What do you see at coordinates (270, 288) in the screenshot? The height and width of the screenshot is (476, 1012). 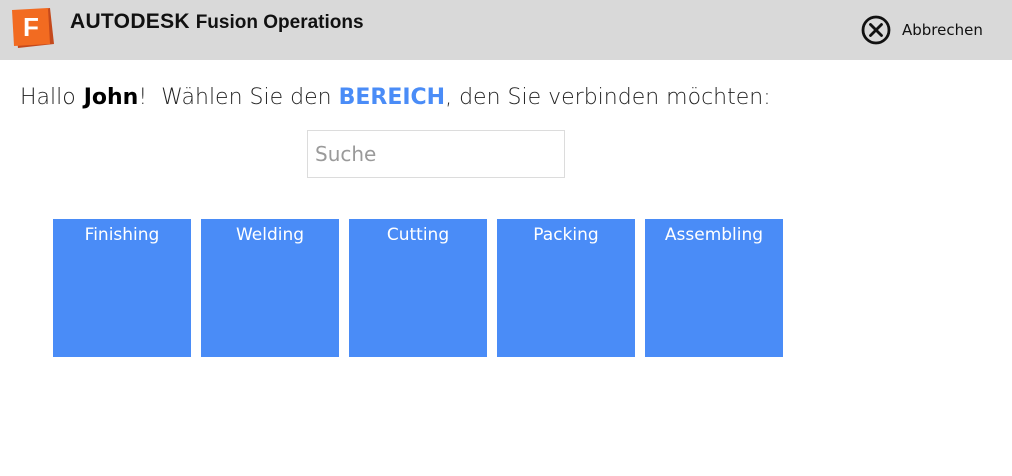 I see `area-tile-welding: Welding` at bounding box center [270, 288].